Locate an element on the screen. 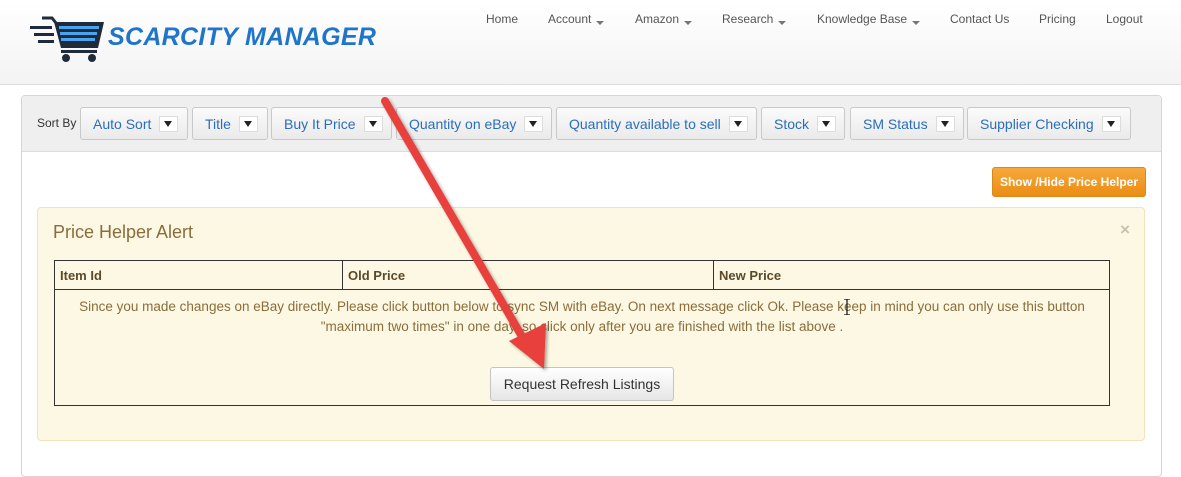  sort-by-label: Sort By is located at coordinates (57, 123).